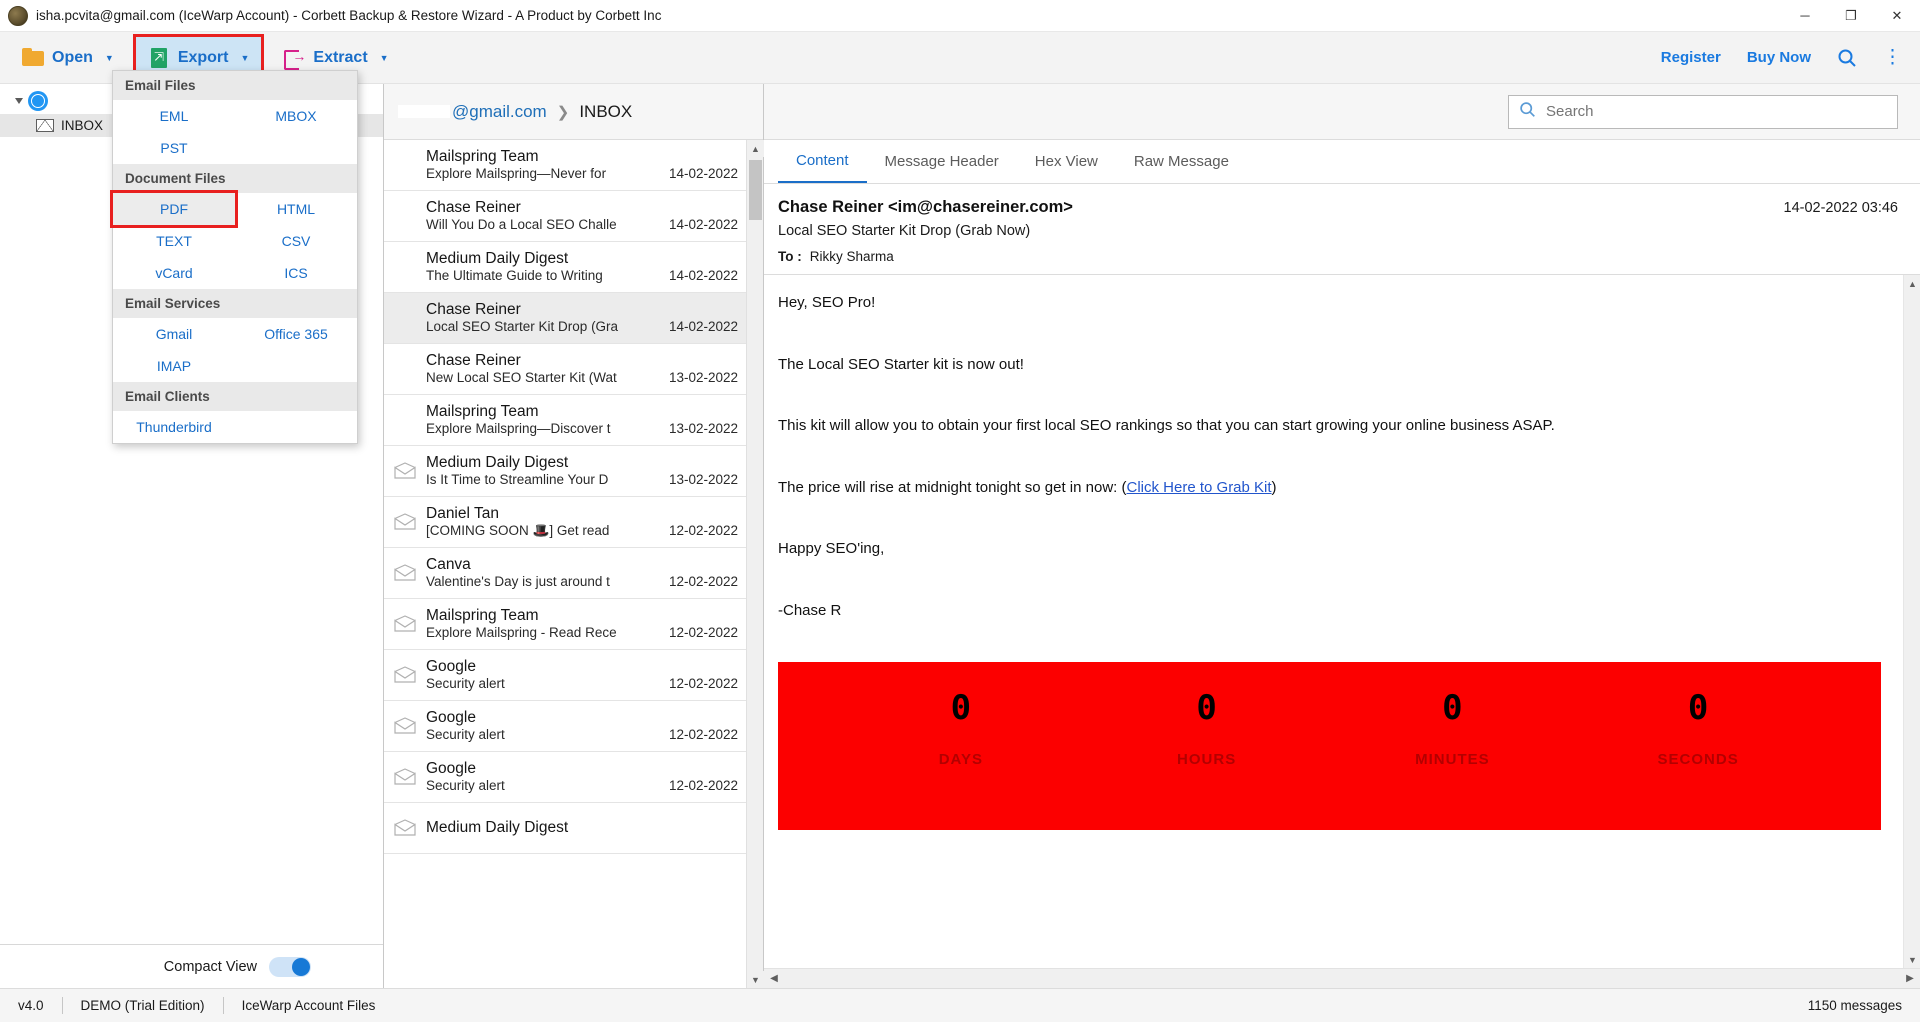 Image resolution: width=1920 pixels, height=1022 pixels. What do you see at coordinates (1851, 16) in the screenshot?
I see `maximize-button: ❐` at bounding box center [1851, 16].